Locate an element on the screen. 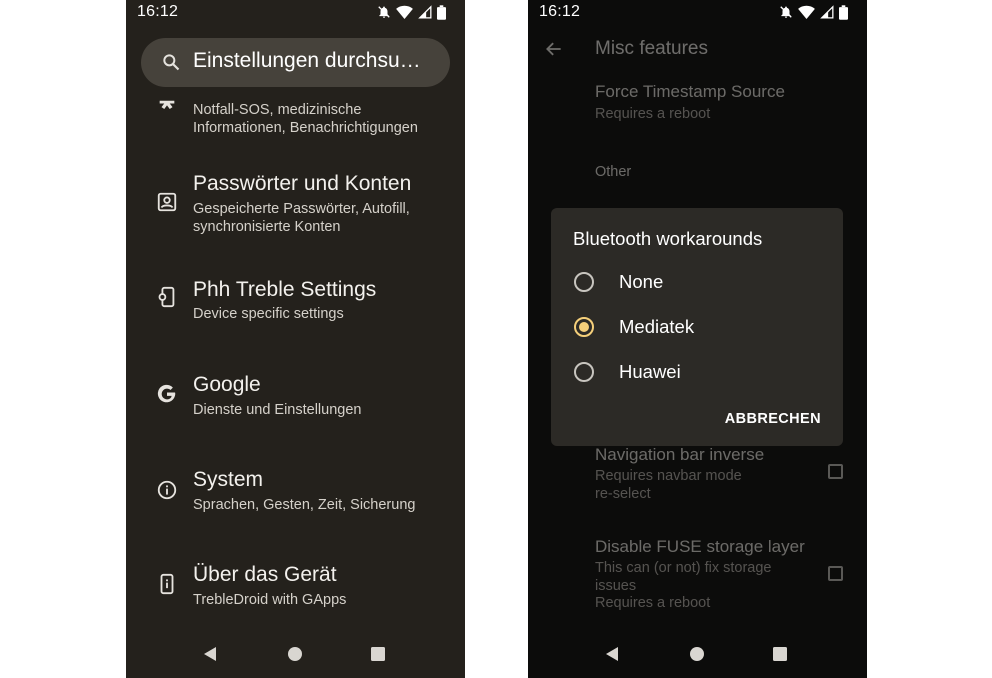  settings-item-subtitle: Device specific settings is located at coordinates (268, 314).